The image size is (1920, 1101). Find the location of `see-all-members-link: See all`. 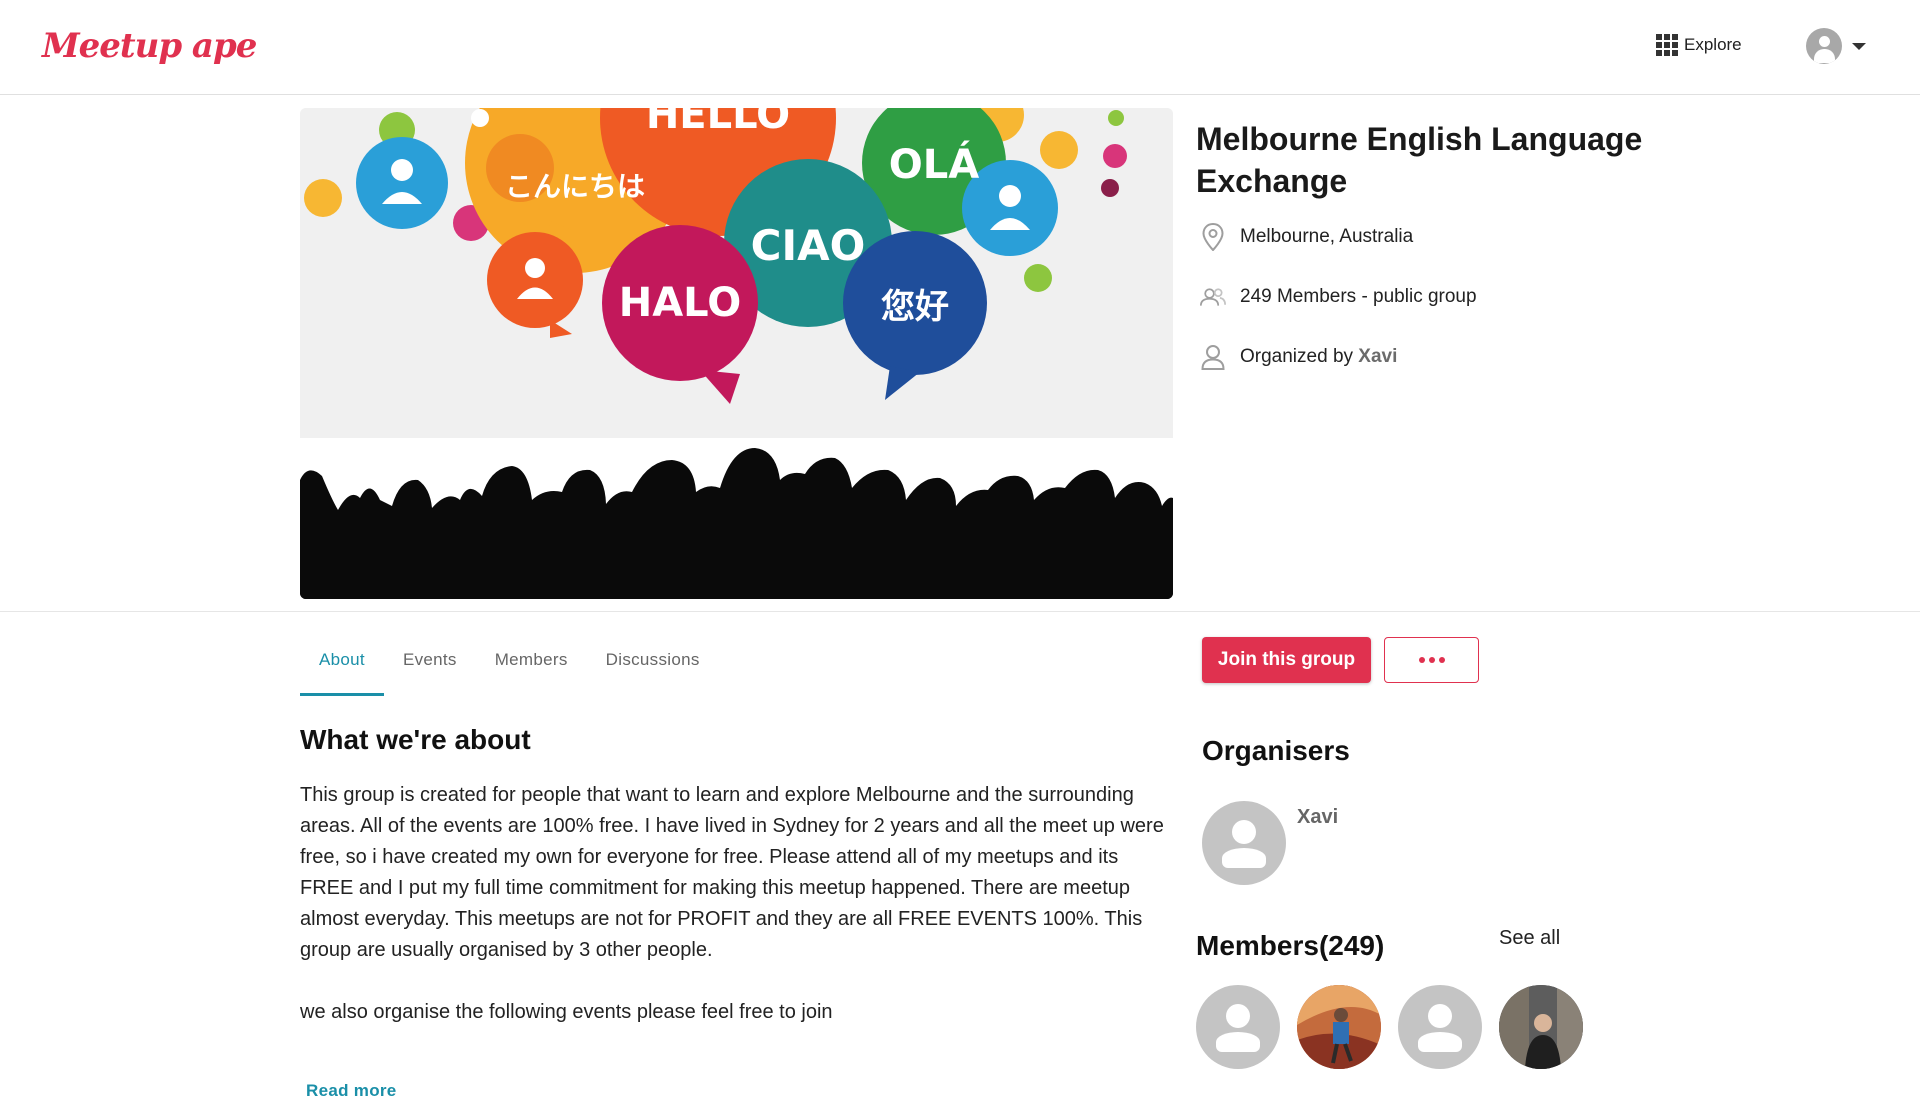

see-all-members-link: See all is located at coordinates (1529, 938).